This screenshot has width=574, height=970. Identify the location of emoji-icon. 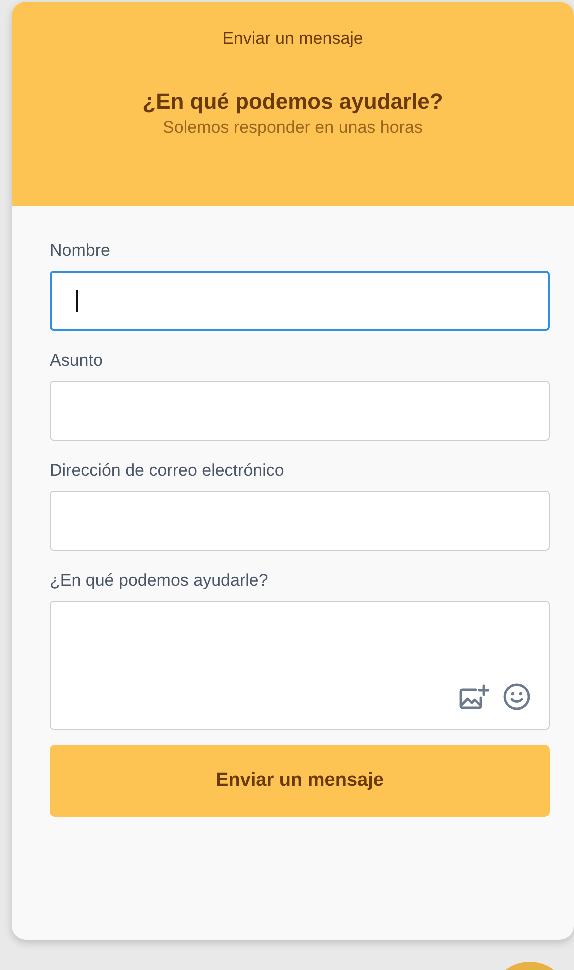
(517, 697).